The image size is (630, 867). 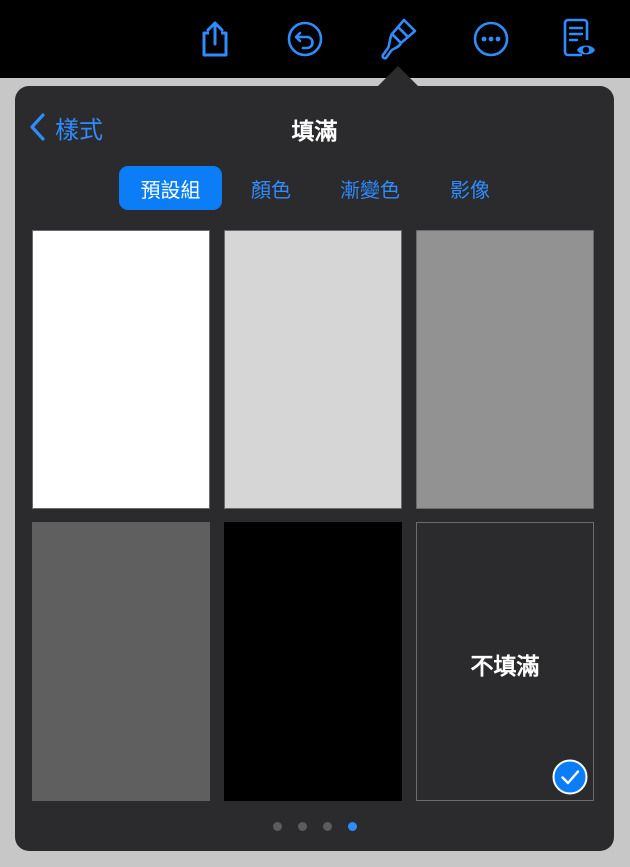 I want to click on paintbrush-icon, so click(x=398, y=39).